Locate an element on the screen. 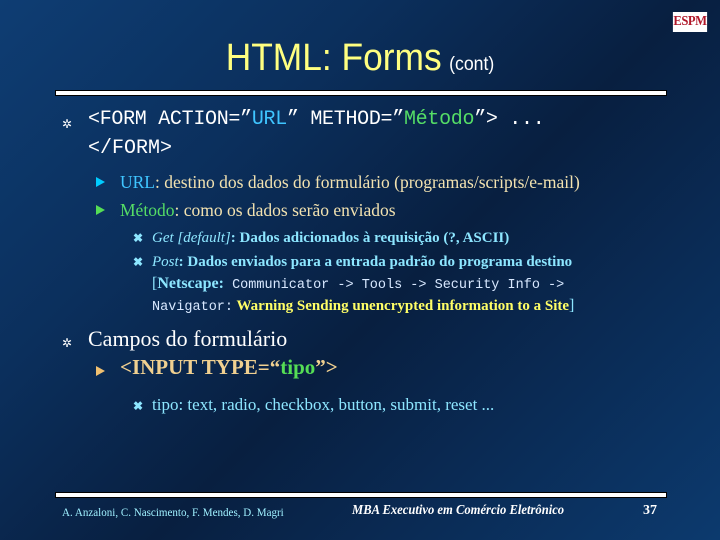  footer-course: MBA Executivo em Comércio Eletrônico is located at coordinates (458, 510).